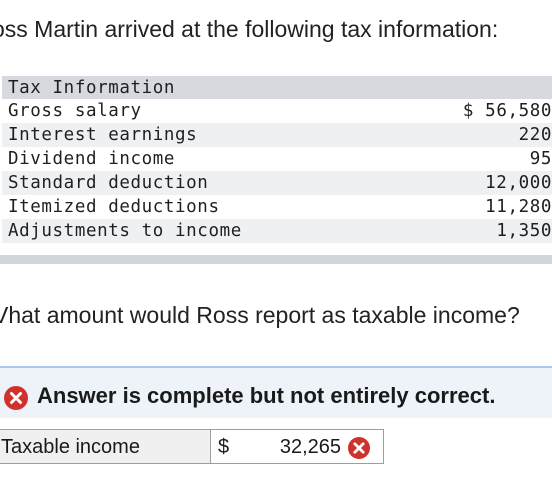 Image resolution: width=552 pixels, height=485 pixels. Describe the element at coordinates (518, 183) in the screenshot. I see `row-value: 12,000` at that location.